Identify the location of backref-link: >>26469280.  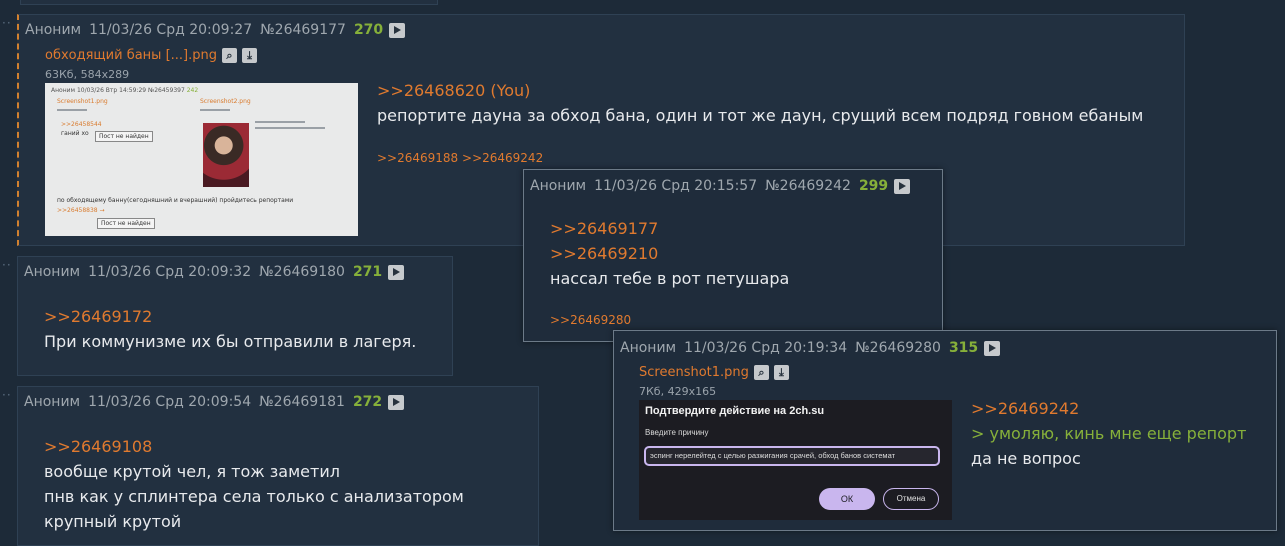
(590, 320).